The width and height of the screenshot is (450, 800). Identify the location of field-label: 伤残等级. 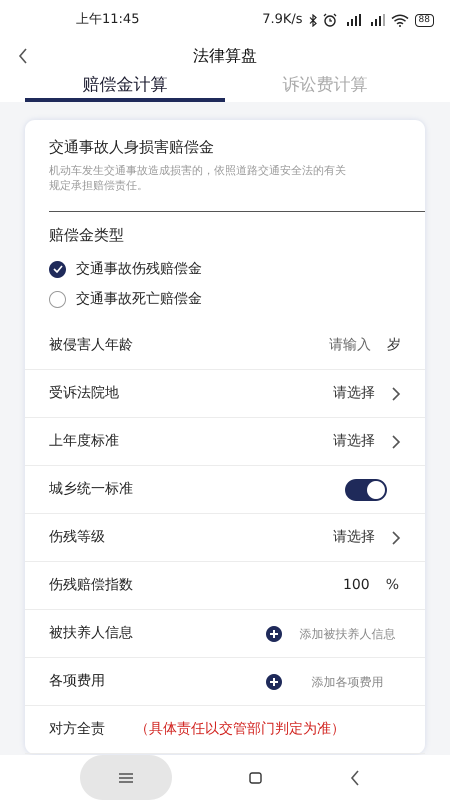
(77, 537).